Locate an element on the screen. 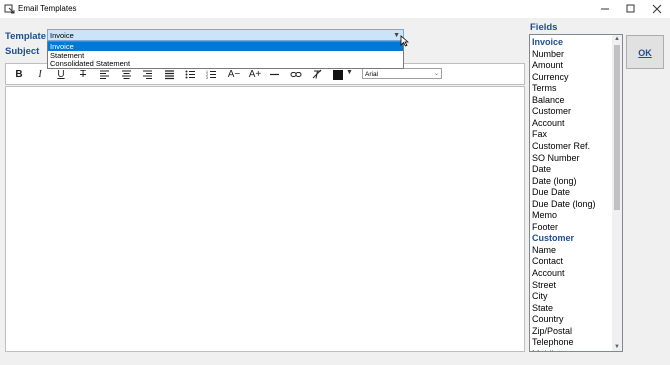 This screenshot has height=365, width=670. underline-icon: U is located at coordinates (61, 74).